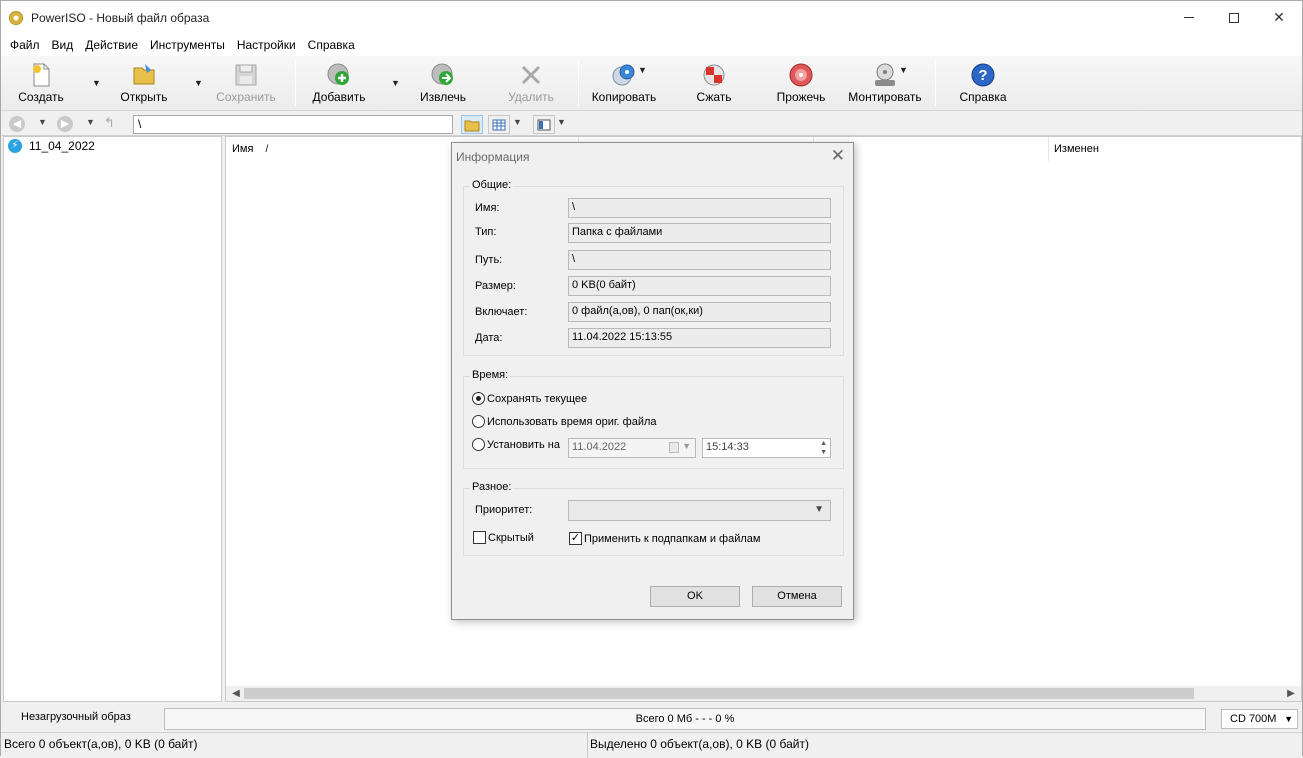  What do you see at coordinates (236, 693) in the screenshot?
I see `scroll-left-icon: ◀` at bounding box center [236, 693].